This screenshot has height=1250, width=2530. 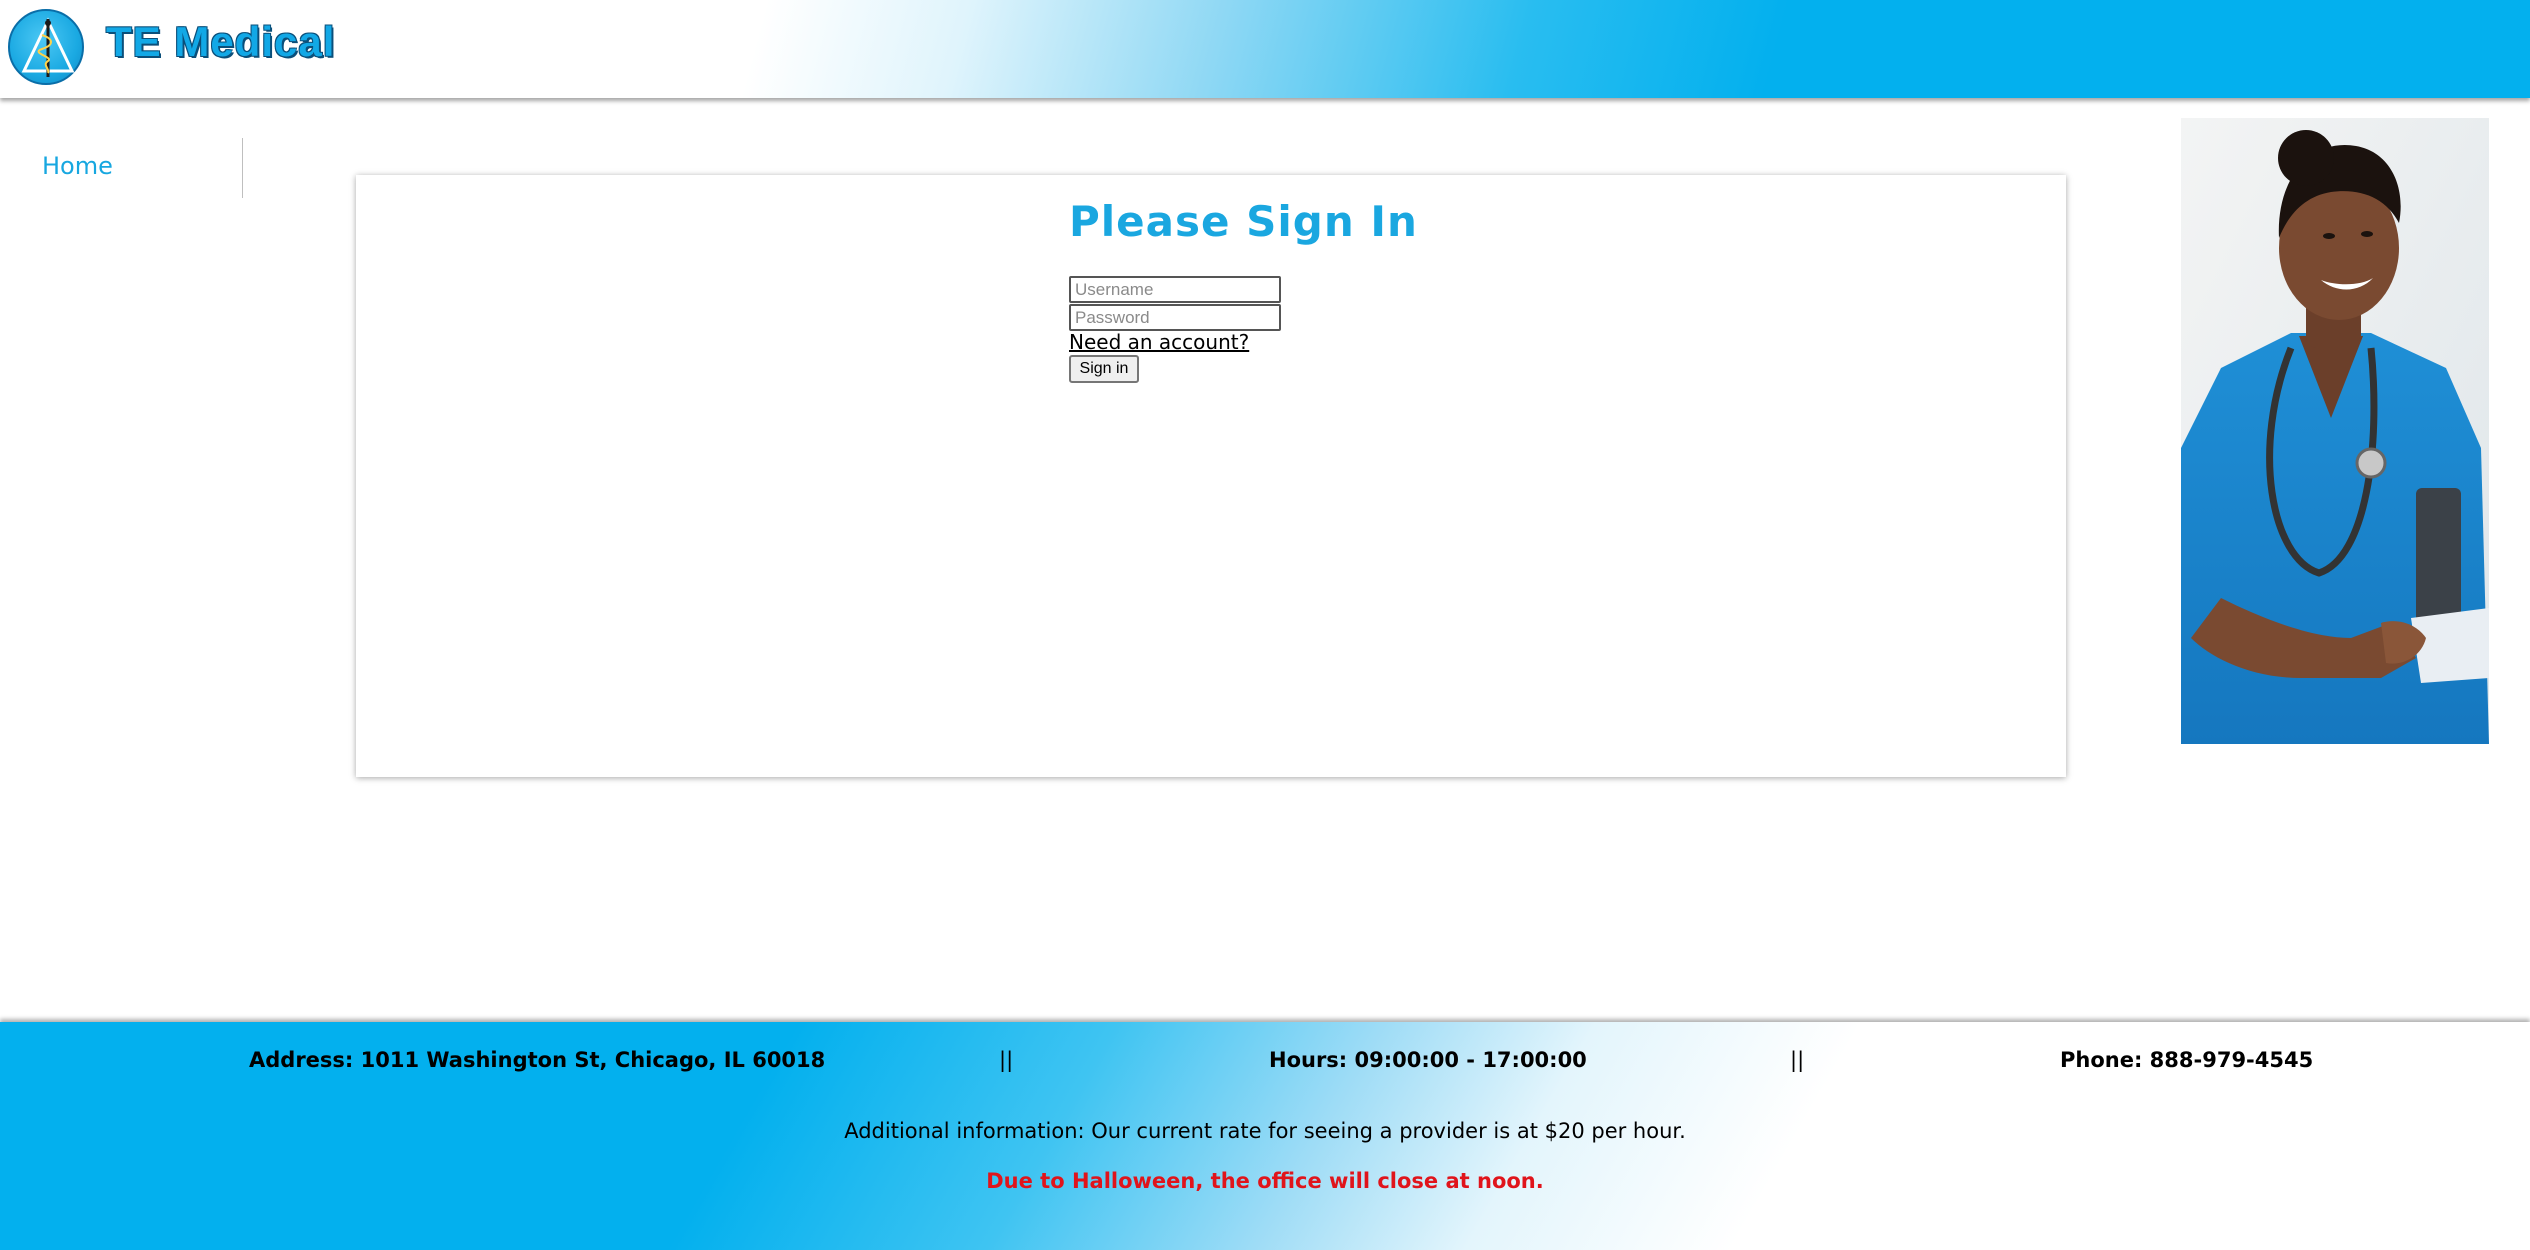 I want to click on caduceus-icon, so click(x=46, y=47).